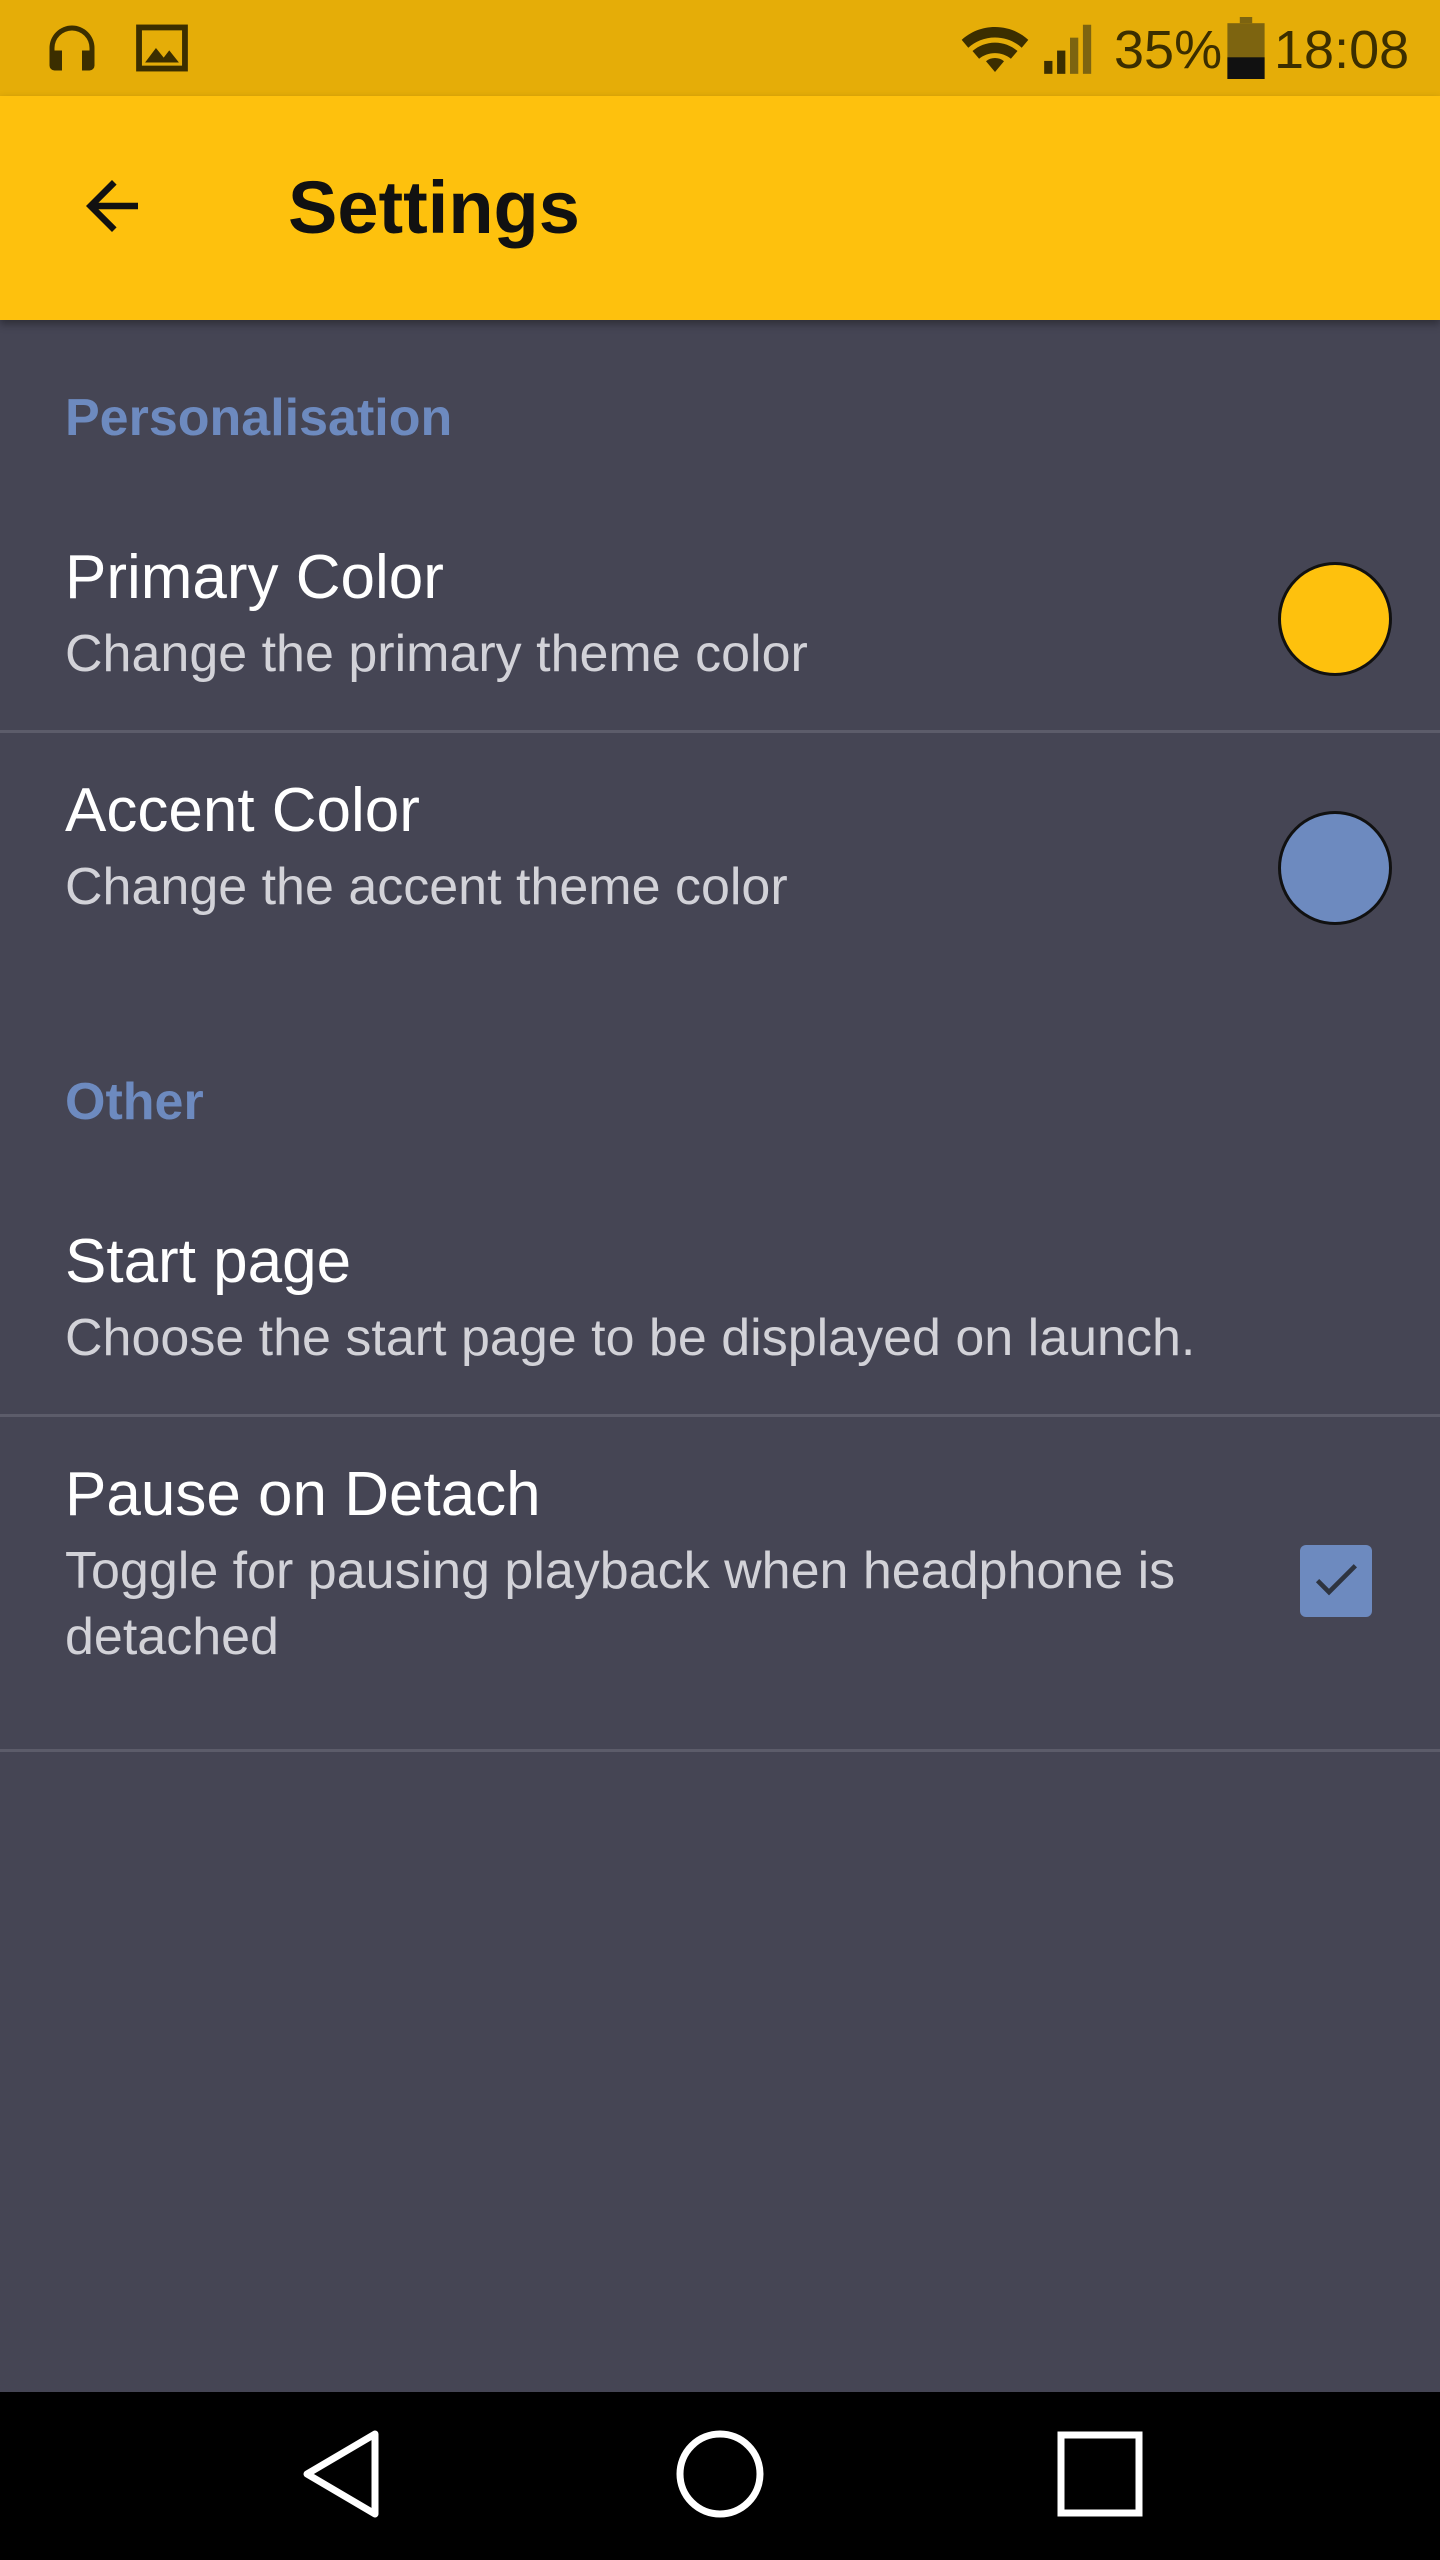 This screenshot has height=2560, width=1440. Describe the element at coordinates (1168, 50) in the screenshot. I see `battery-percent: 35%` at that location.